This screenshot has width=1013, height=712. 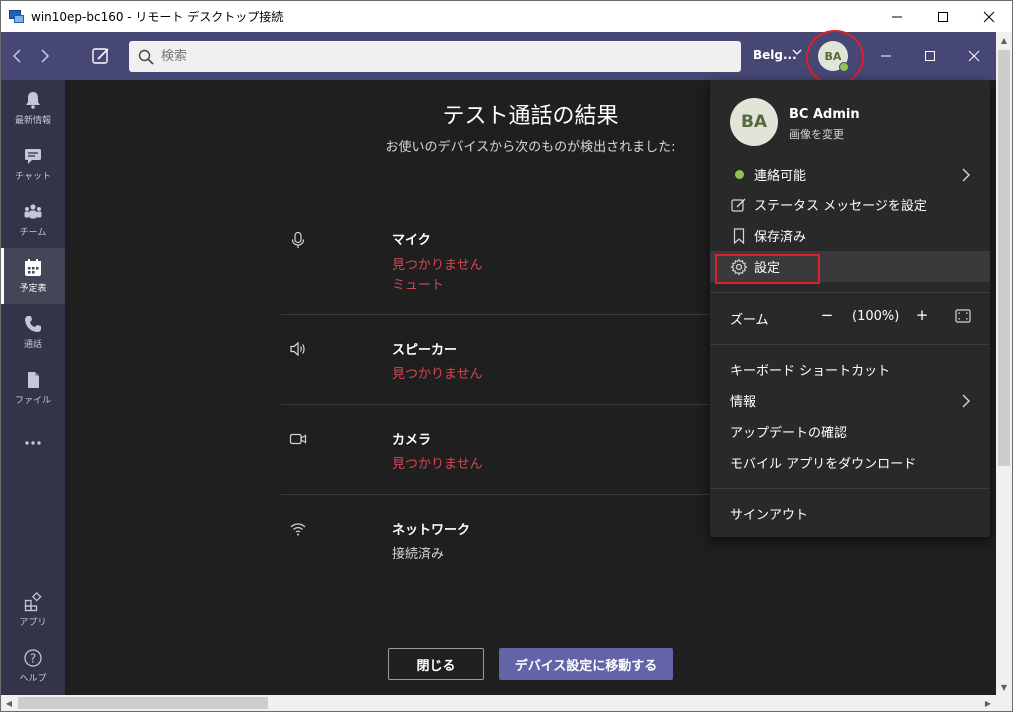 I want to click on forward-button, so click(x=45, y=56).